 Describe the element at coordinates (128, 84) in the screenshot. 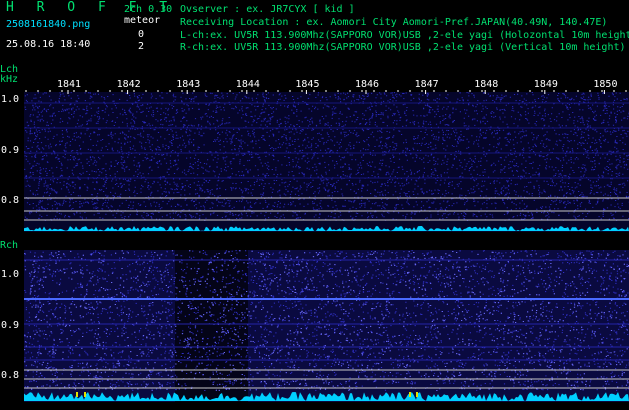

I see `time-tick-label: 1842` at that location.